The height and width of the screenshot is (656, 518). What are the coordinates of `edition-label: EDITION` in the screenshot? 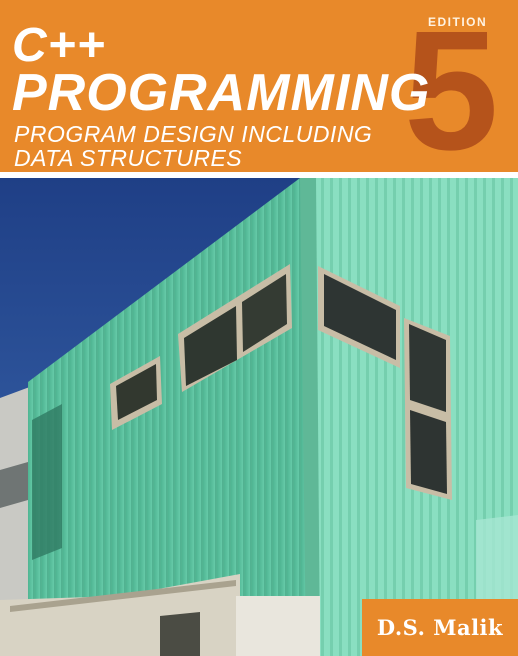 It's located at (458, 22).